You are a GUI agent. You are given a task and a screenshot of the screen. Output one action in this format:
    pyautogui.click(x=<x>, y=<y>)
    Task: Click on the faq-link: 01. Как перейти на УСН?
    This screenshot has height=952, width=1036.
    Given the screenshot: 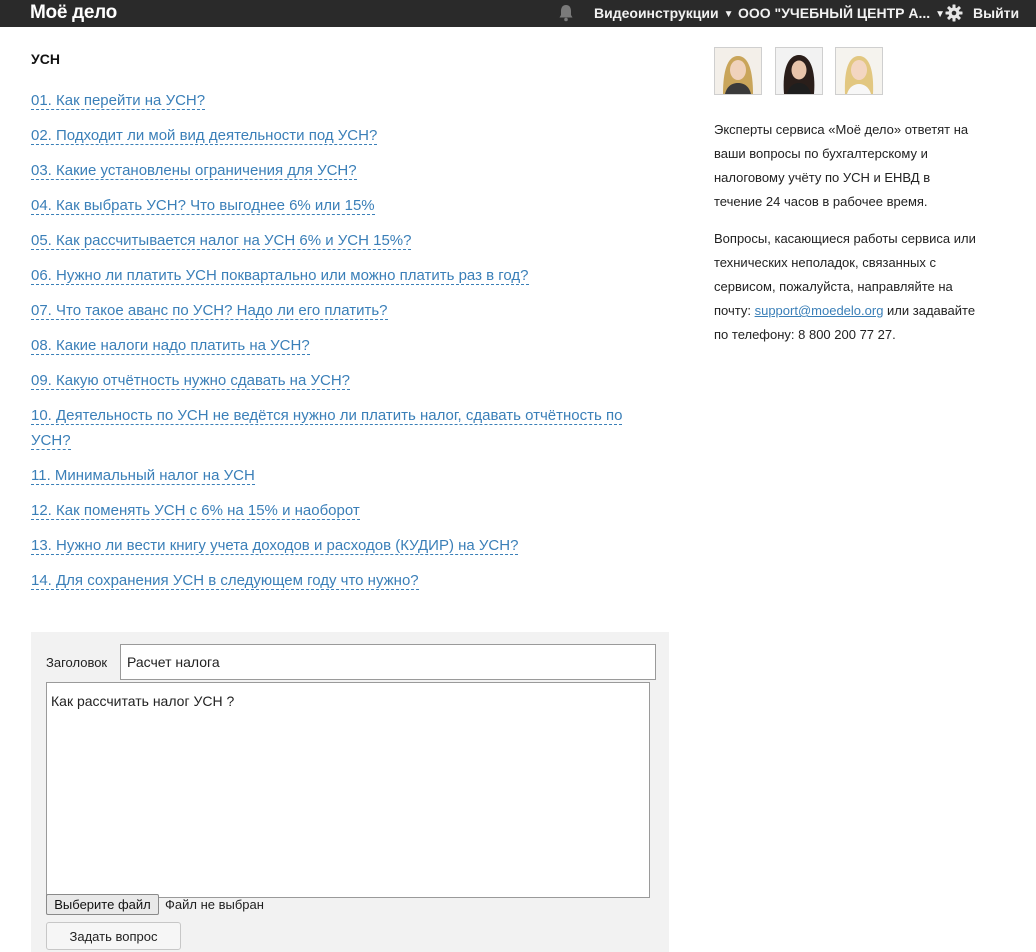 What is the action you would take?
    pyautogui.click(x=118, y=101)
    